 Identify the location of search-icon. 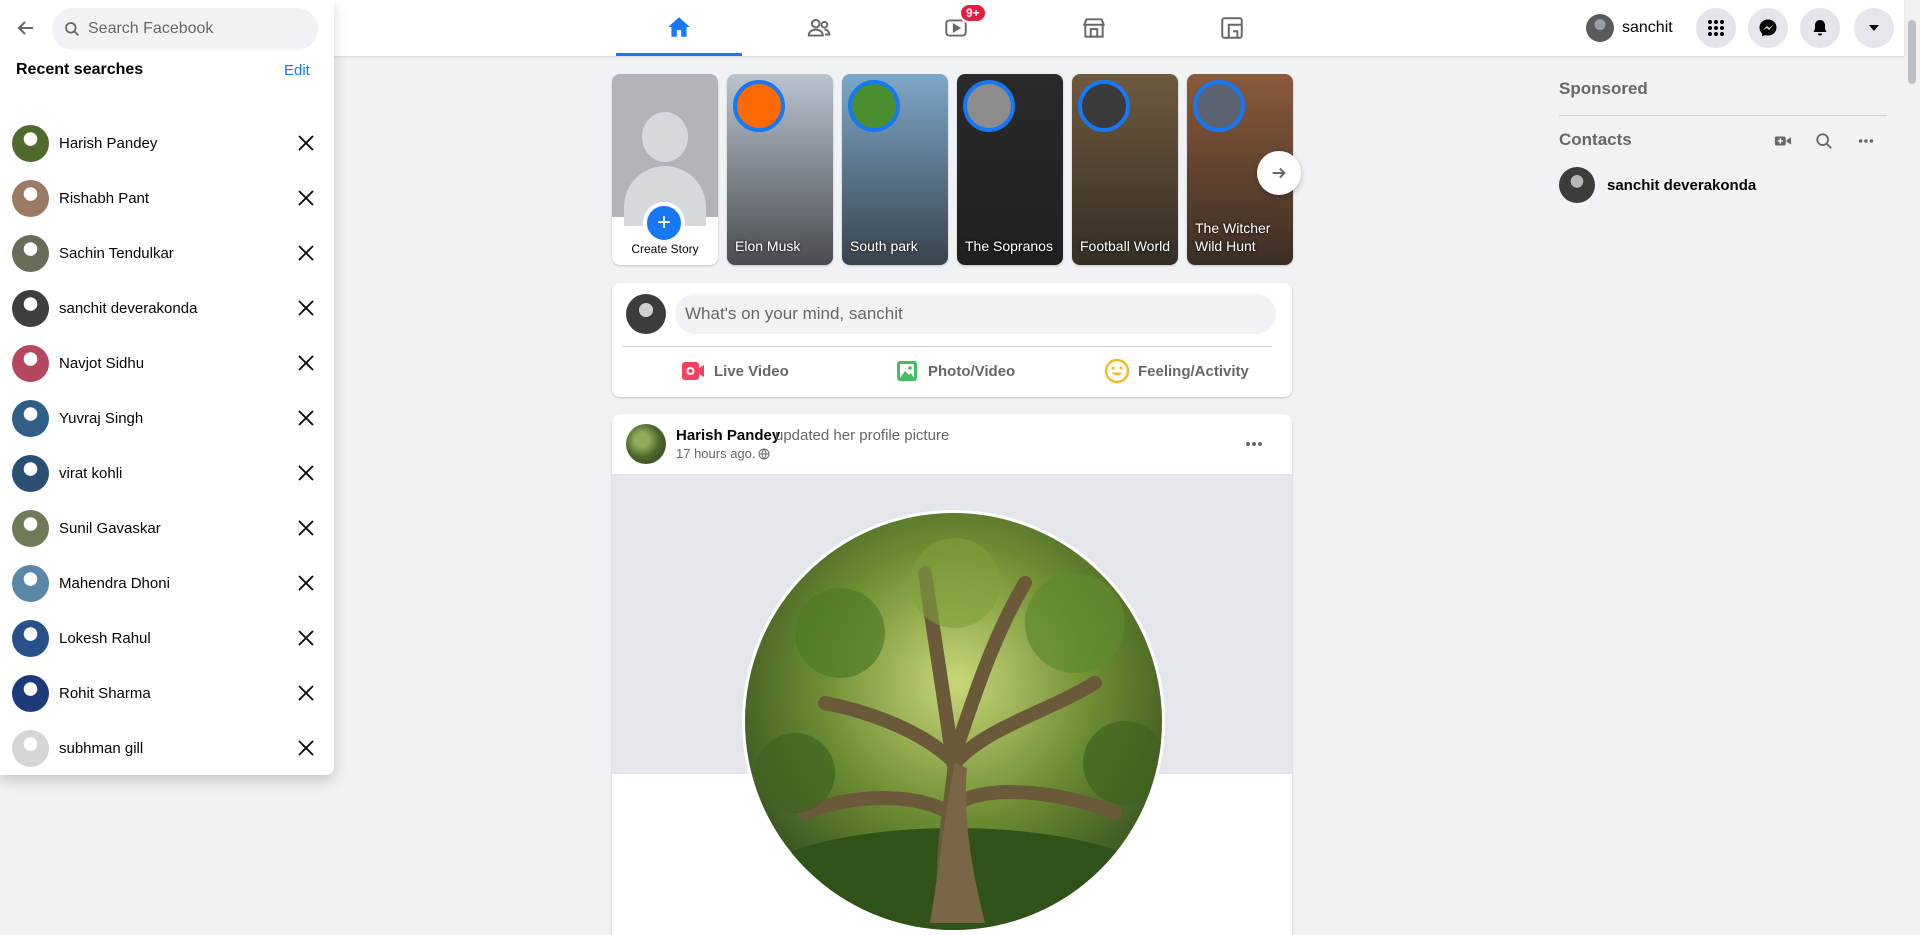
(1824, 141).